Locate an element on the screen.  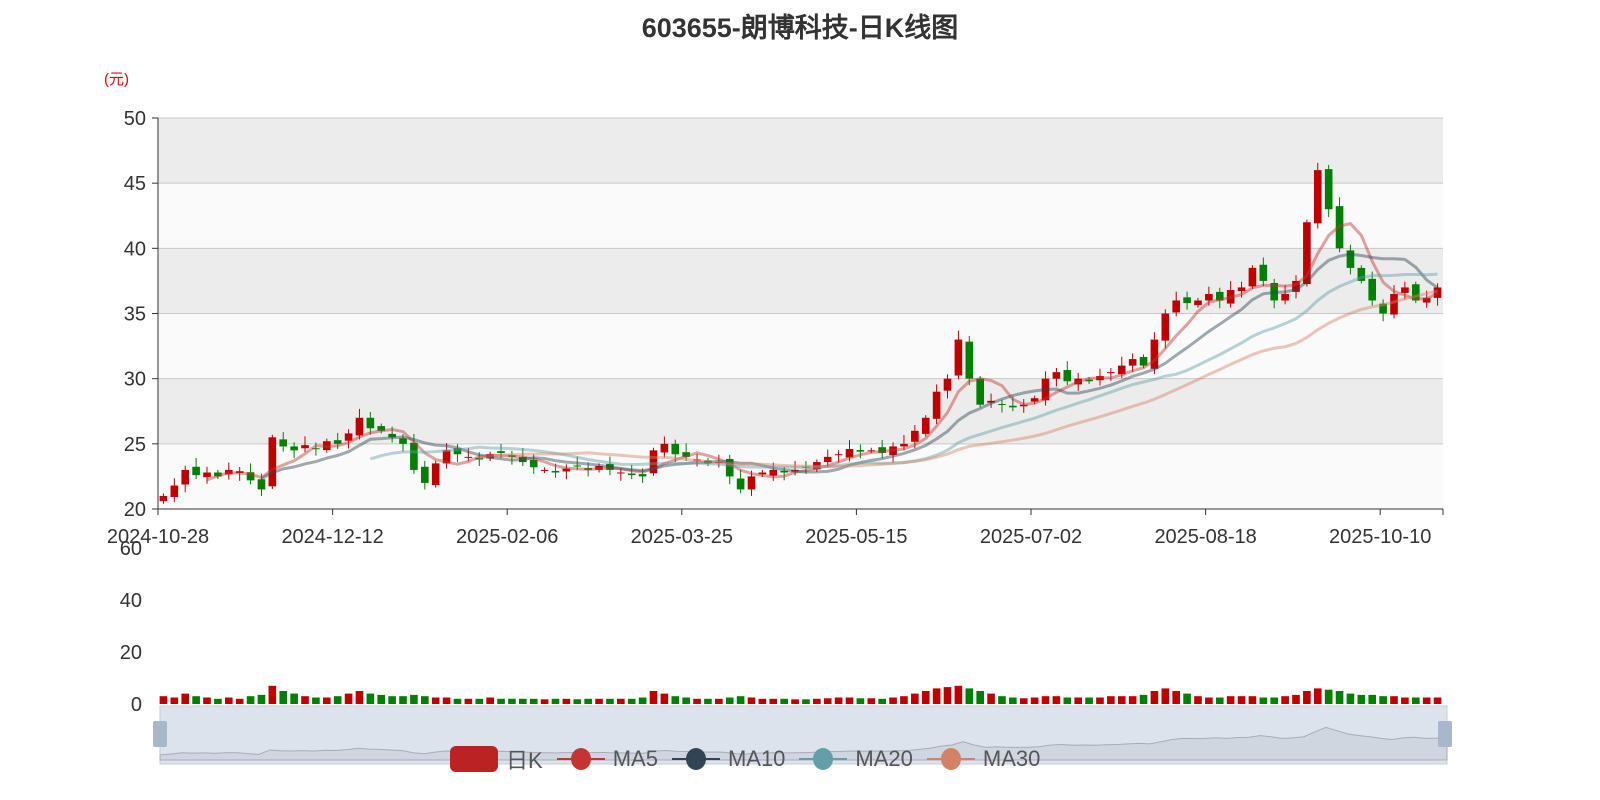
x-tick-label: 2025-03-25 is located at coordinates (682, 537).